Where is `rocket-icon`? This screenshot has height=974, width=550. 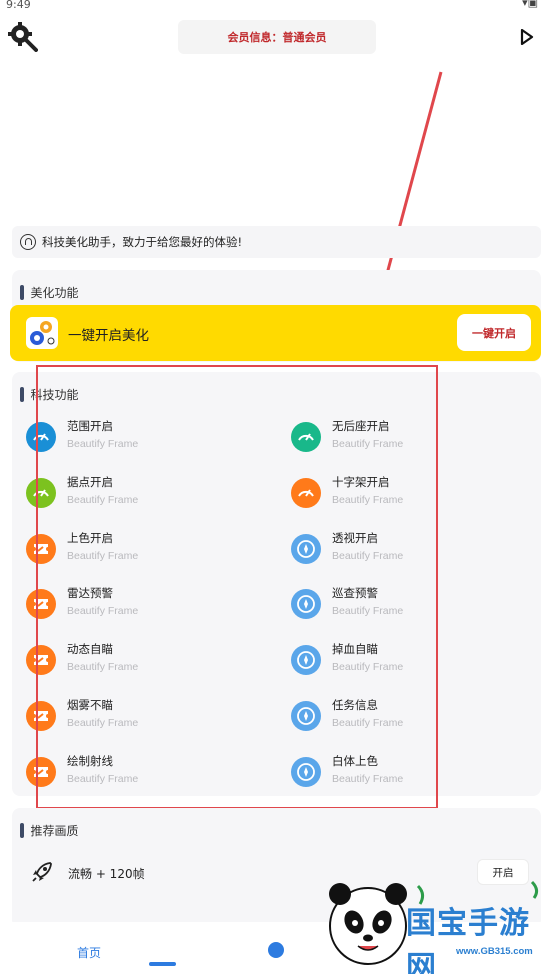
rocket-icon is located at coordinates (42, 872).